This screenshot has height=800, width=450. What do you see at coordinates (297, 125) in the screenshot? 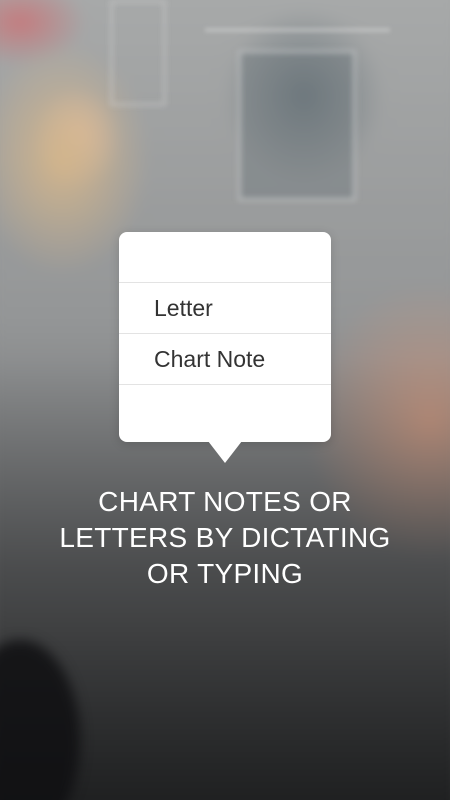
I see `background-wall-art` at bounding box center [297, 125].